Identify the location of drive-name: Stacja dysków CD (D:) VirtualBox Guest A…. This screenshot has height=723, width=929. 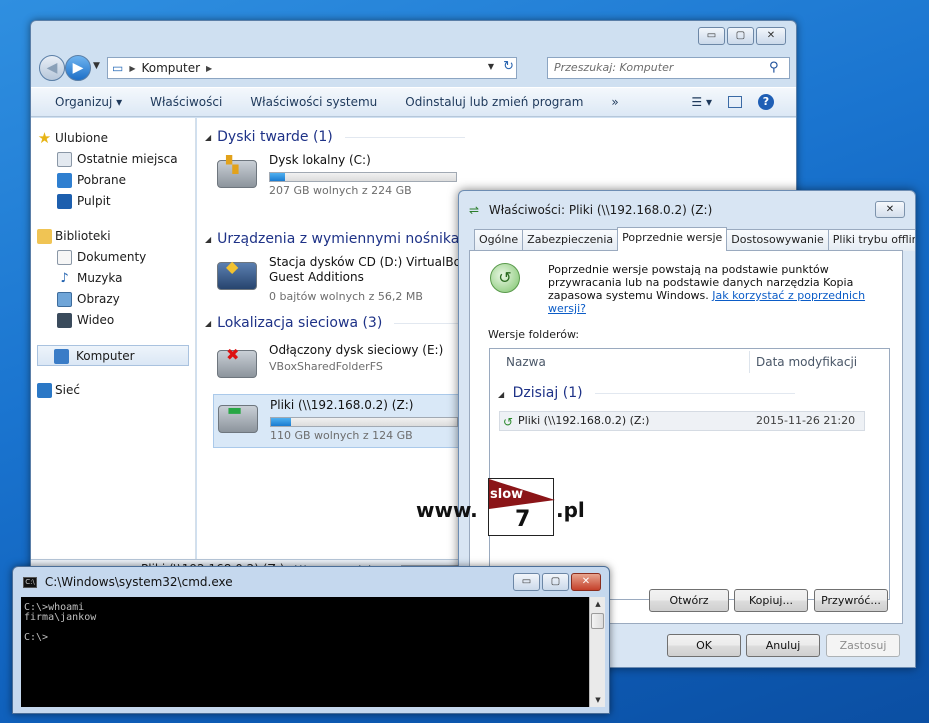
(368, 269).